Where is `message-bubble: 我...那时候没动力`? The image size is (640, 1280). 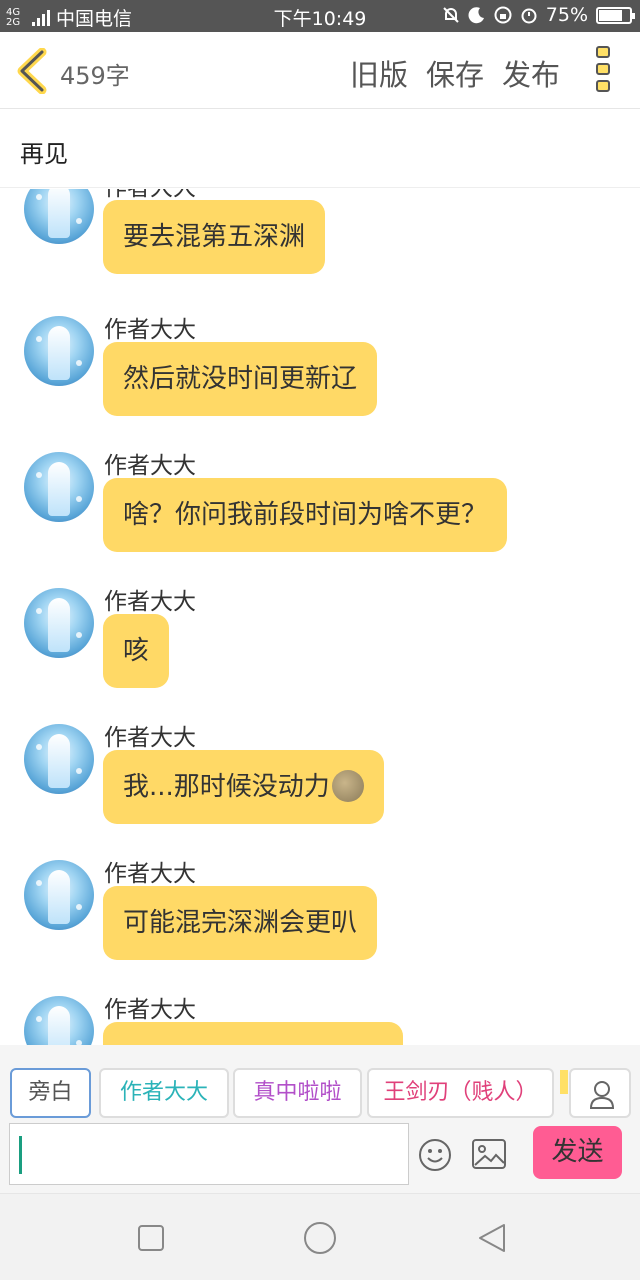
message-bubble: 我...那时候没动力 is located at coordinates (243, 787).